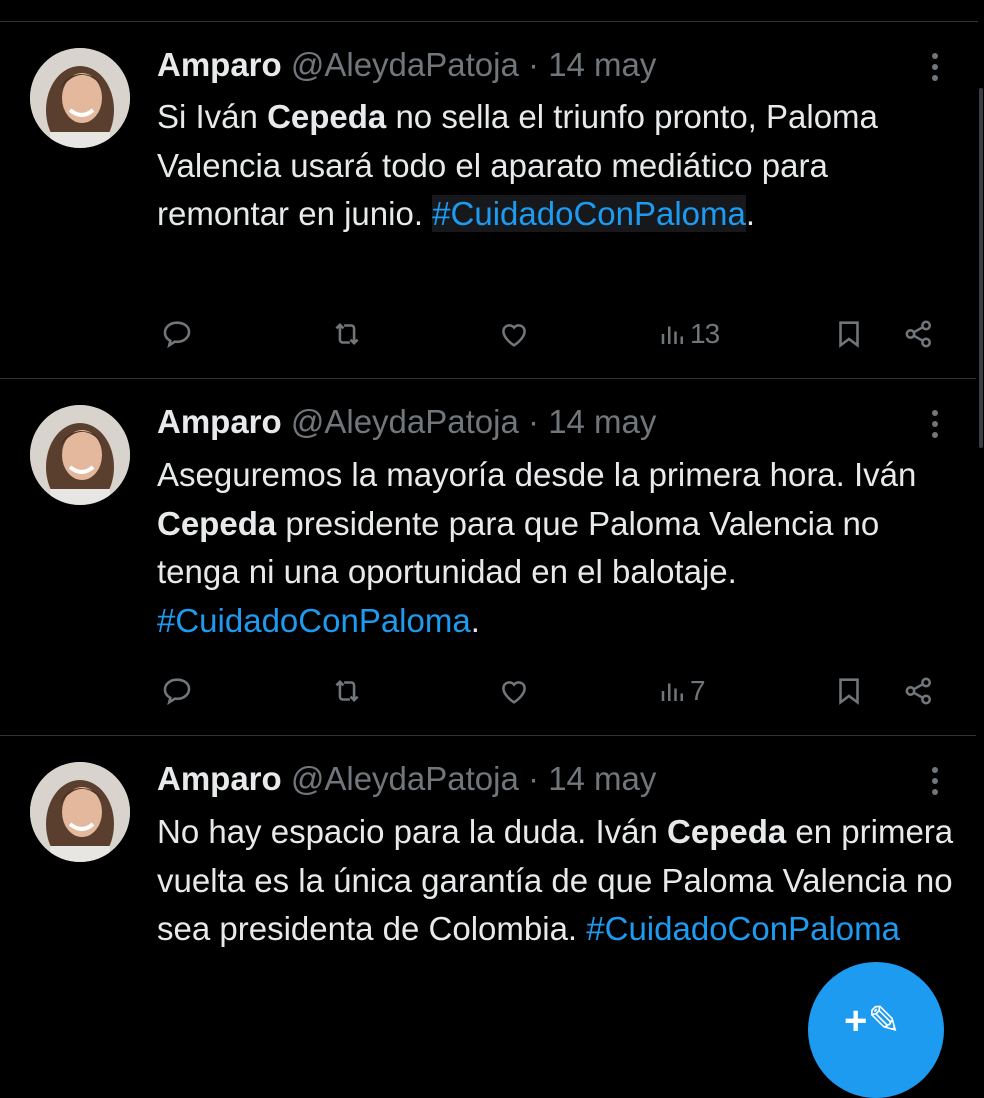 The width and height of the screenshot is (984, 1098). I want to click on tweet-actions: 13, so click(488, 334).